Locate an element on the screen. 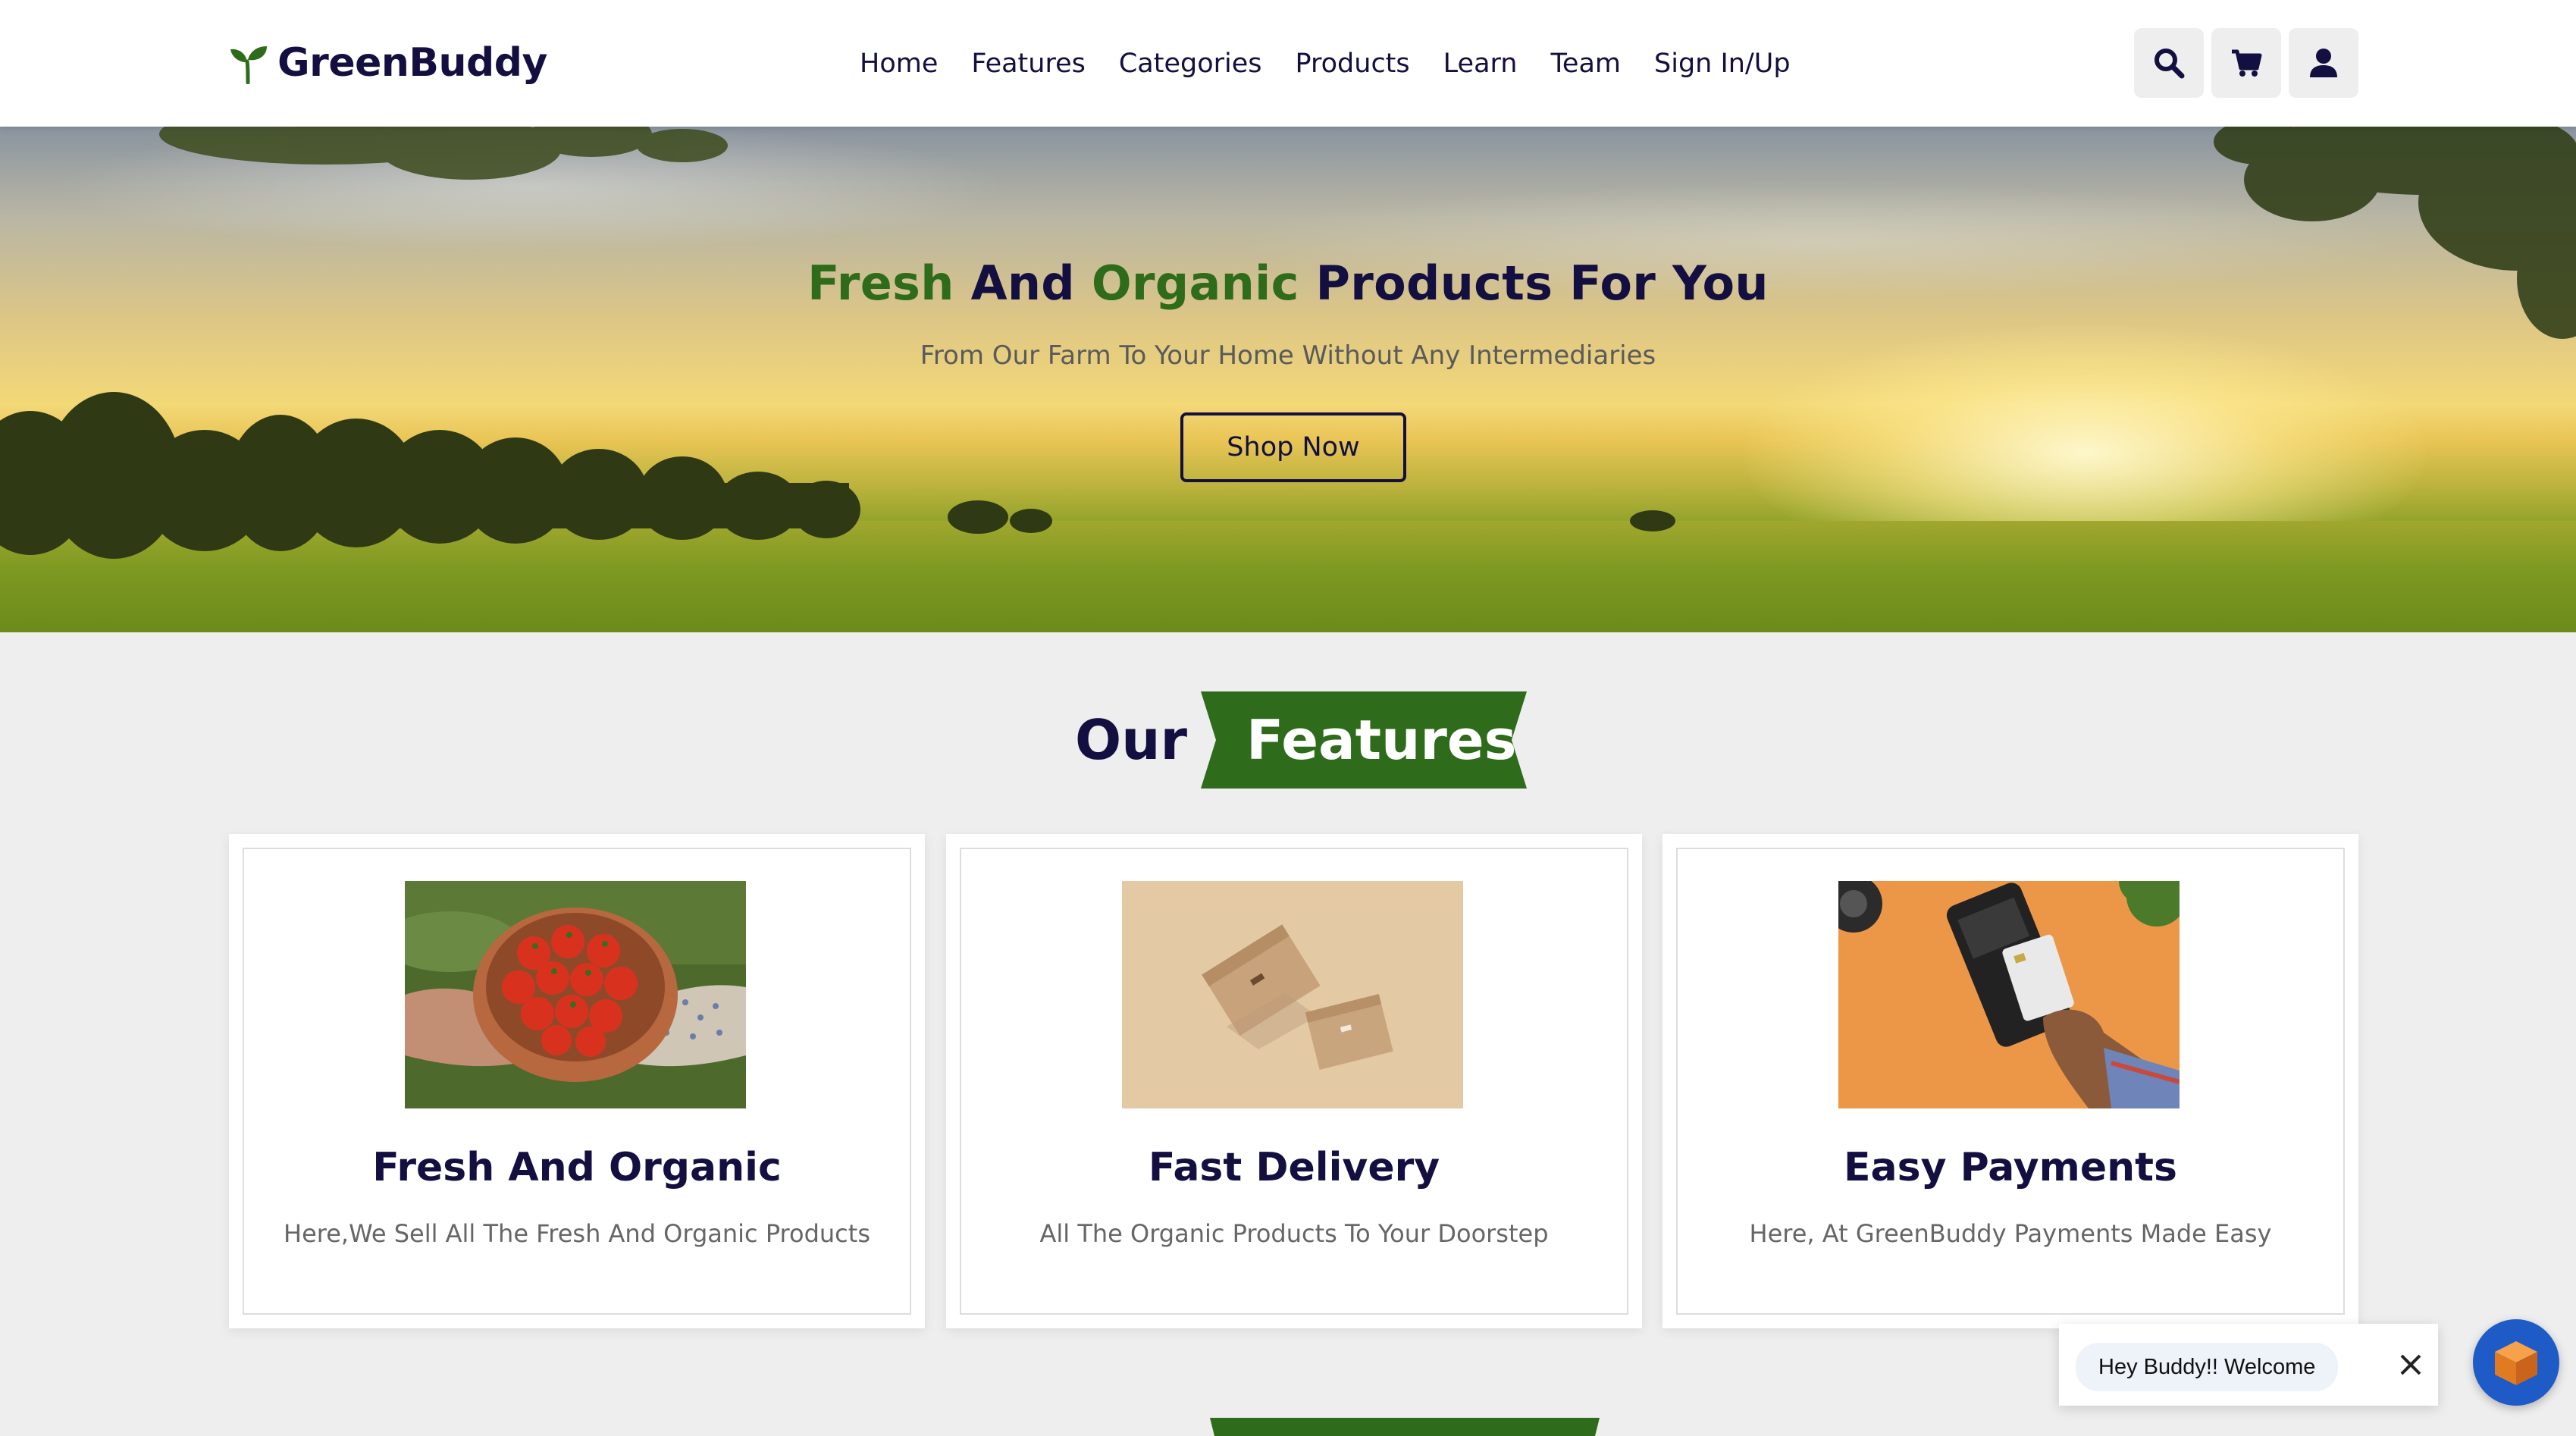 The height and width of the screenshot is (1436, 2576). brand-logo: GreenBuddy is located at coordinates (387, 63).